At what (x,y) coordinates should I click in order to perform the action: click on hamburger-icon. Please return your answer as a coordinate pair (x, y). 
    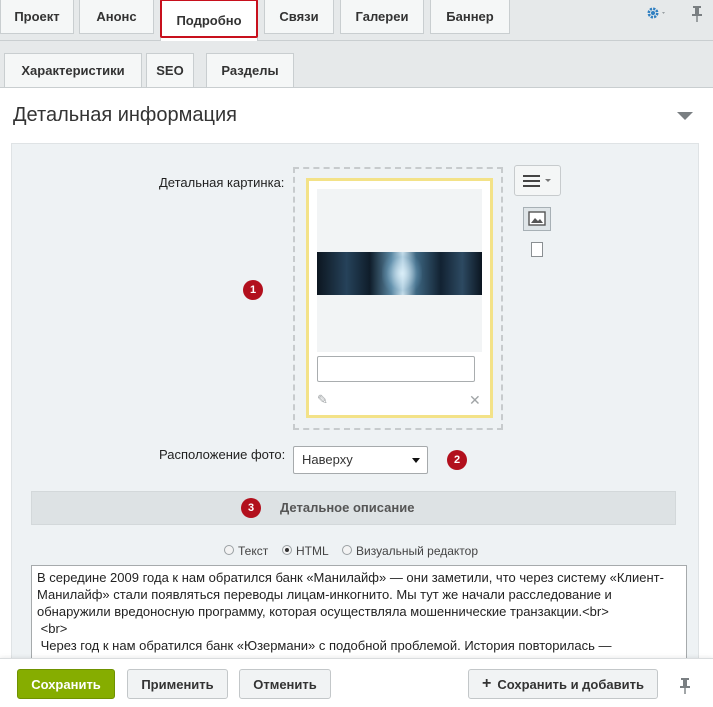
    Looking at the image, I should click on (537, 181).